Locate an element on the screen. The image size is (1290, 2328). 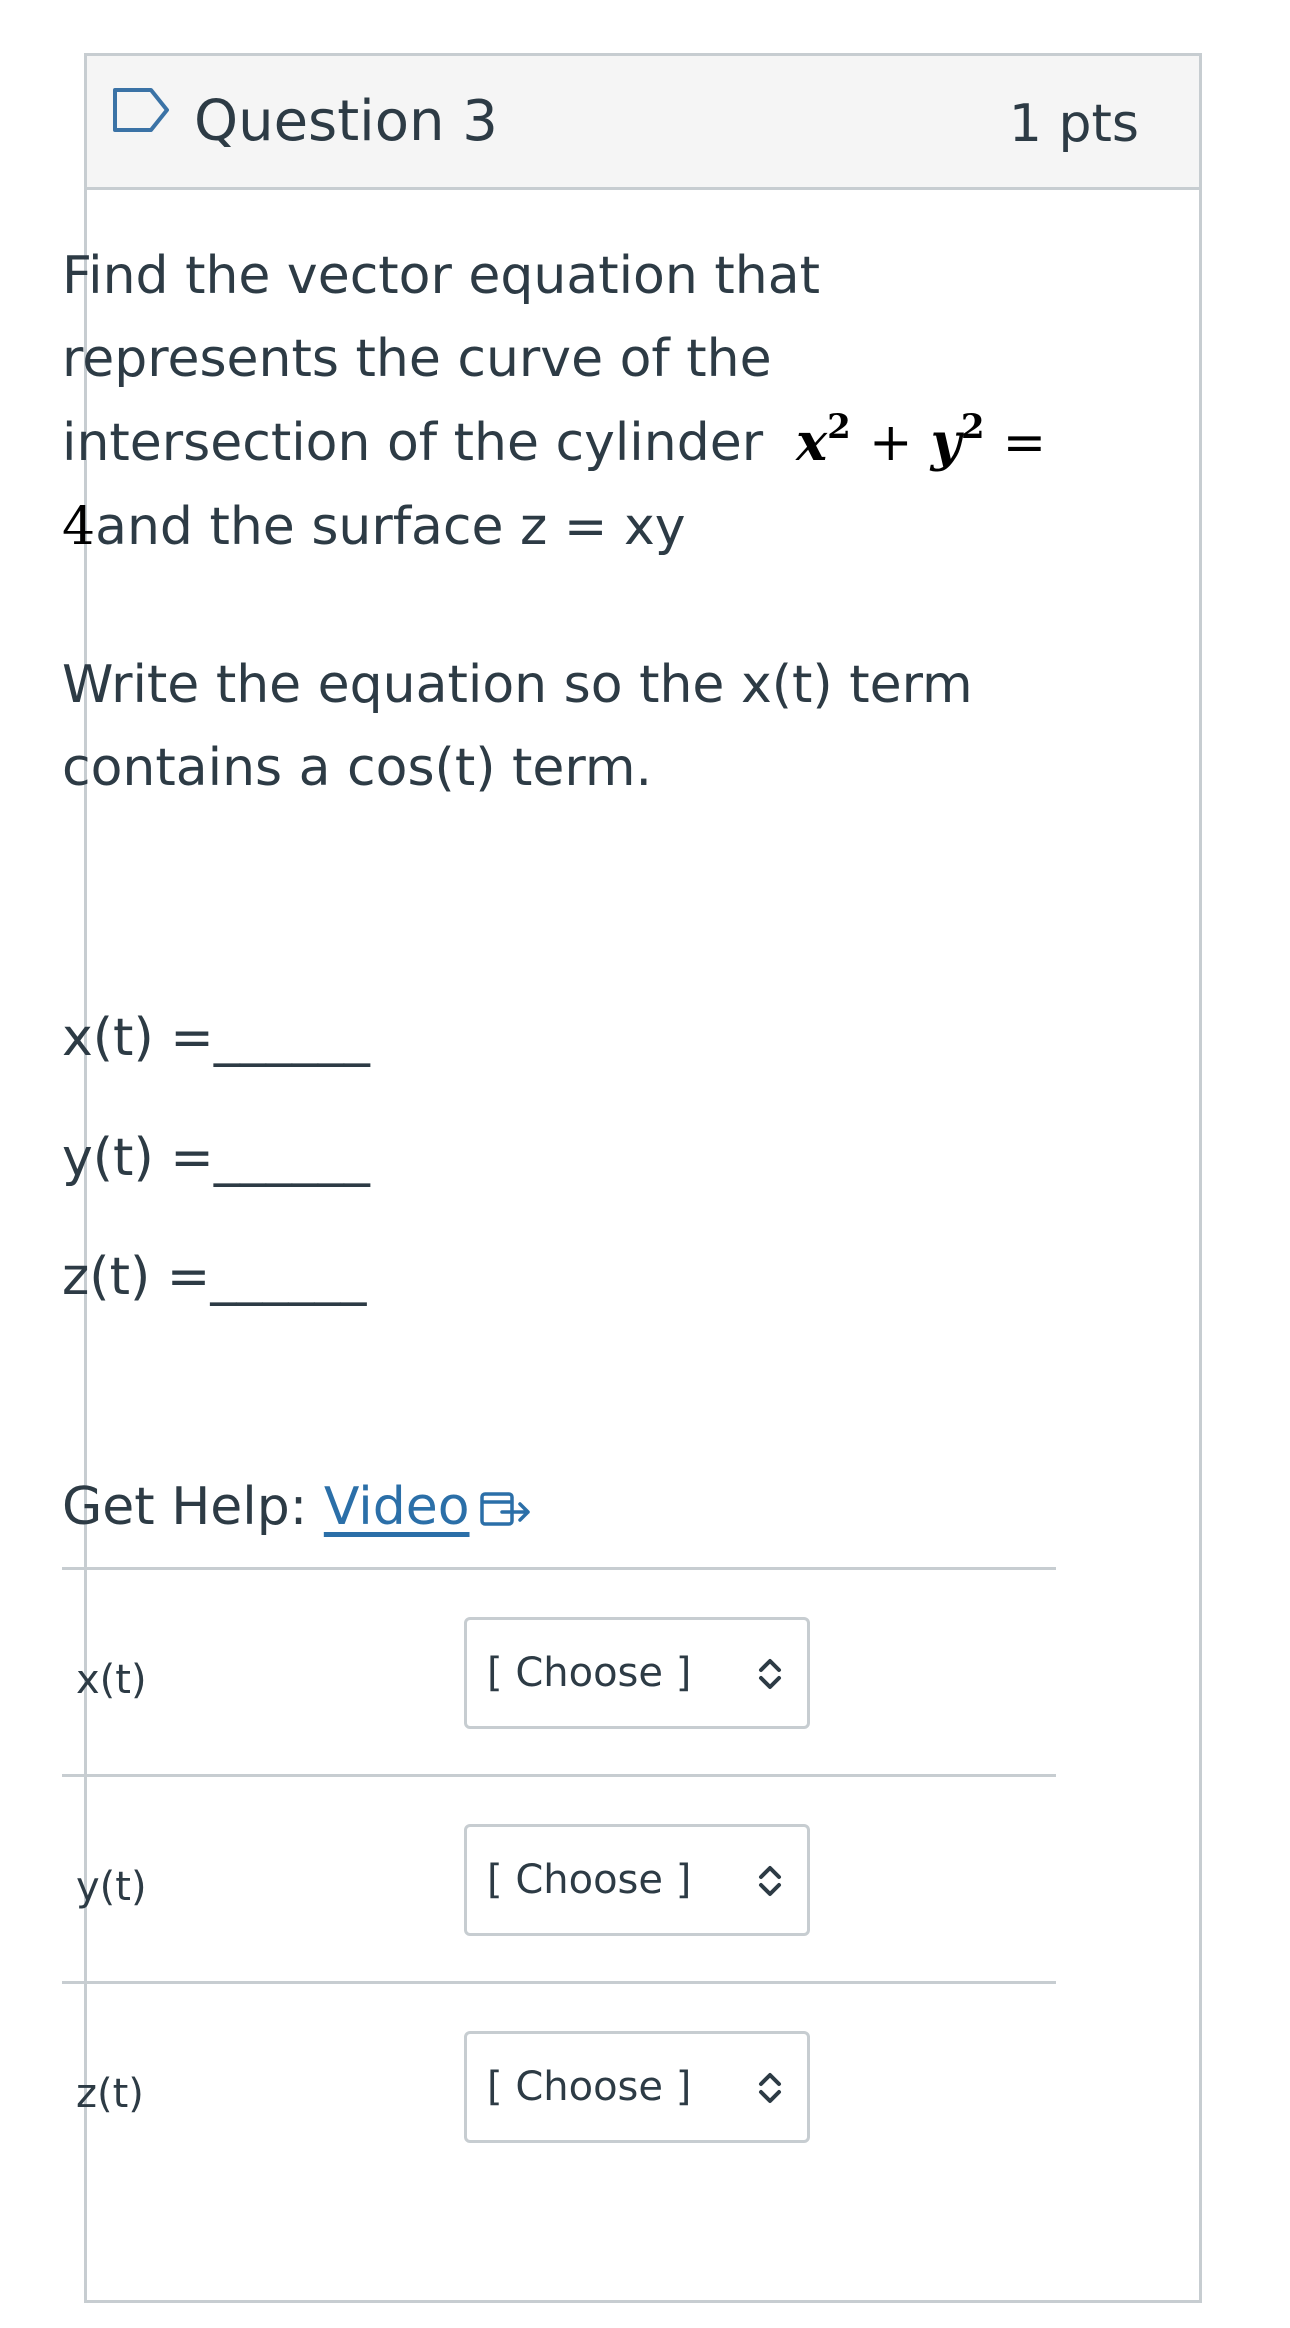
blank-z: z(t) =______ is located at coordinates (214, 1277).